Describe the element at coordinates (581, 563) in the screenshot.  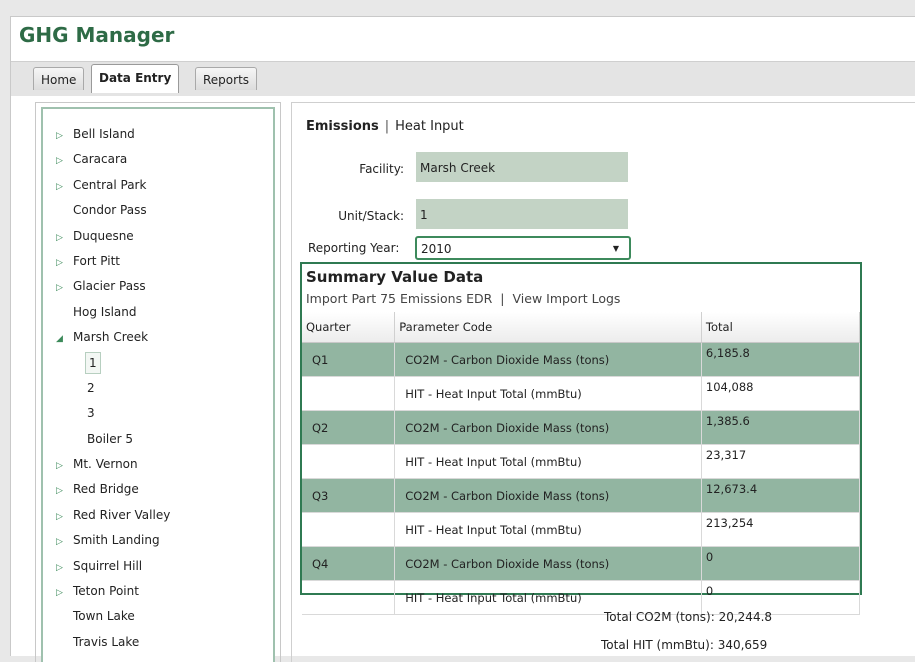
I see `table-row: Q4 CO2M - Carbon Dioxide Mass (tons) 0` at that location.